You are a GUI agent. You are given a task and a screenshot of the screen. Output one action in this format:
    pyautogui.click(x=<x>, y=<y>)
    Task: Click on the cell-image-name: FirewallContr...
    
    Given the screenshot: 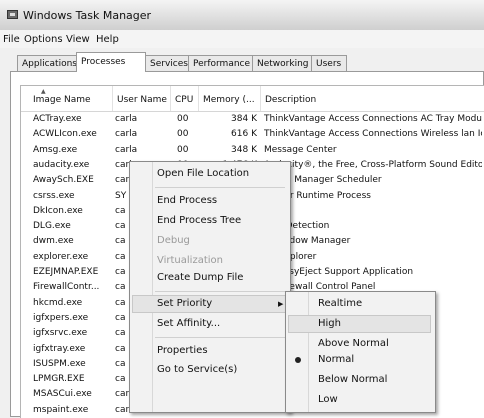 What is the action you would take?
    pyautogui.click(x=66, y=287)
    